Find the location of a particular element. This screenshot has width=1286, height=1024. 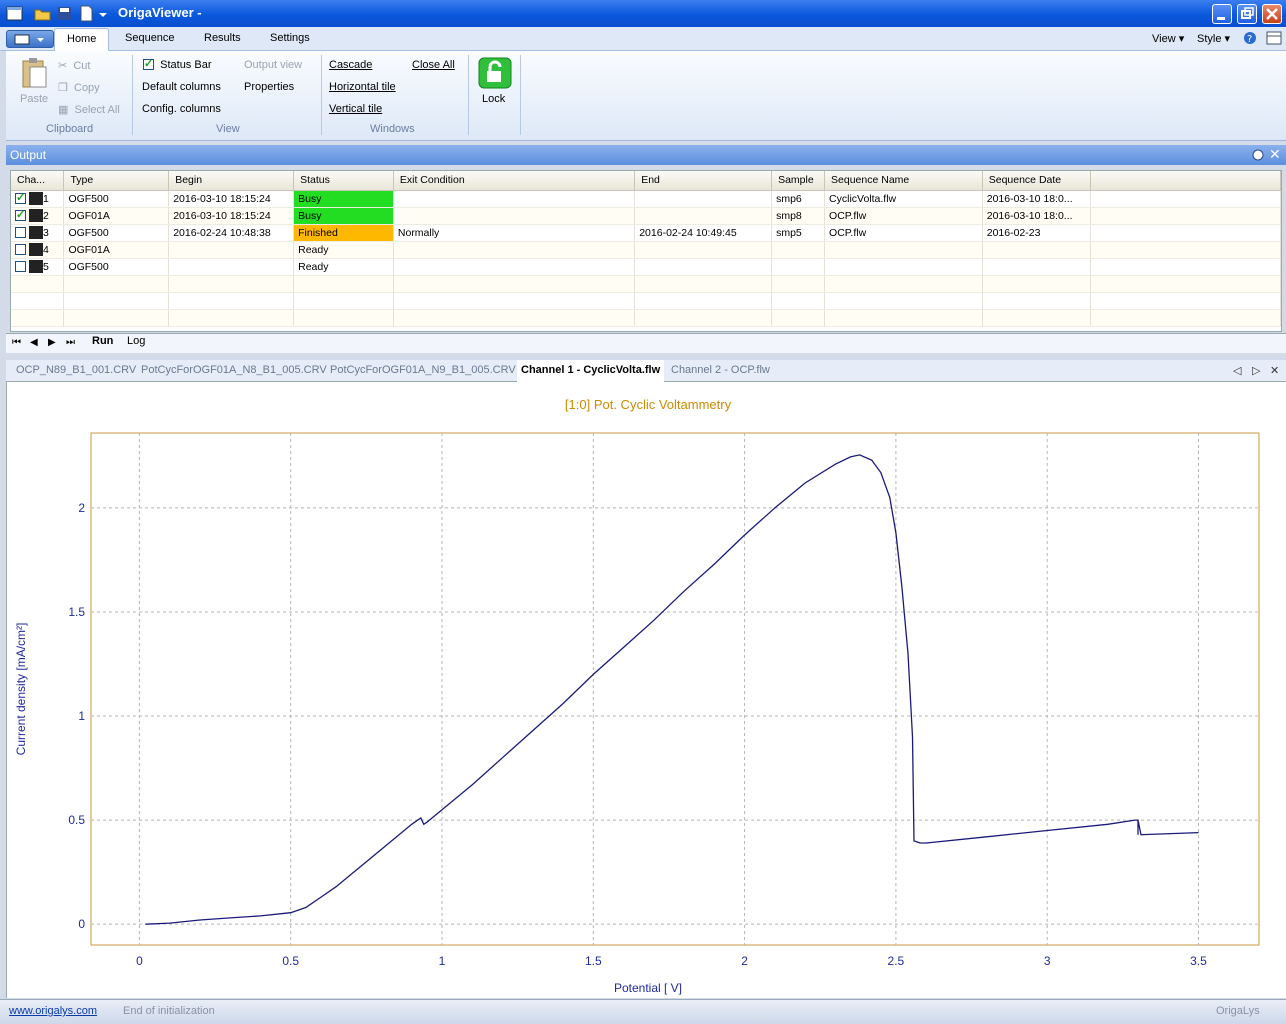

next-sheet-icon: ▶ is located at coordinates (52, 342).